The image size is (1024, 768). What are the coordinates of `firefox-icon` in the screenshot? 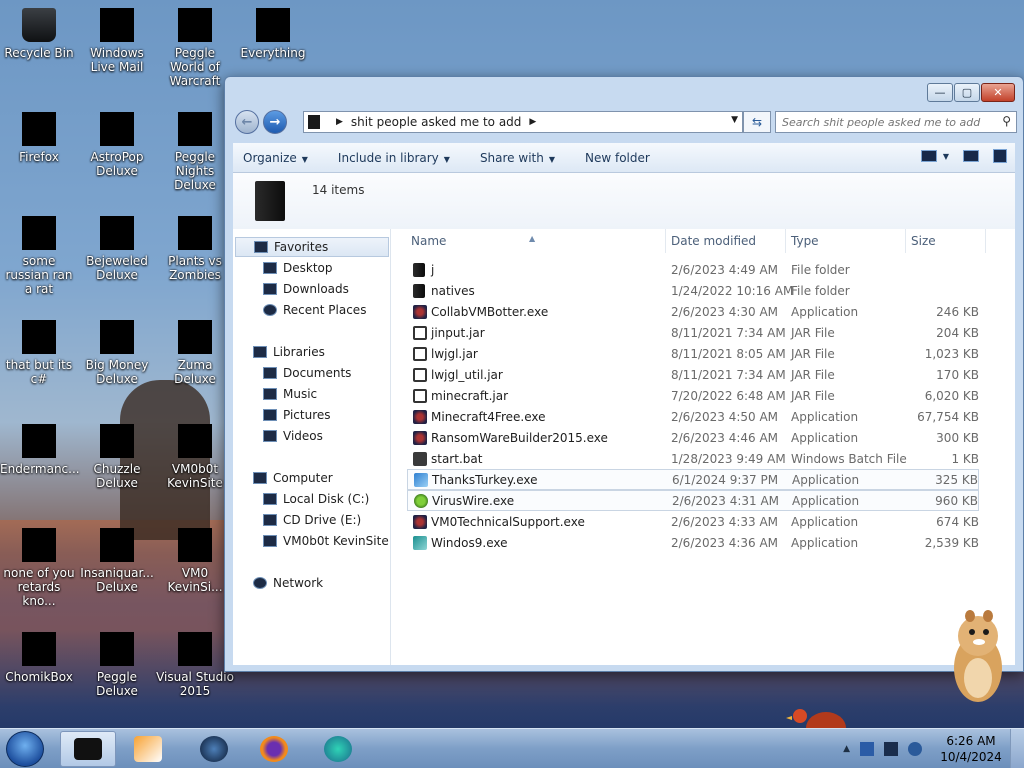 It's located at (39, 129).